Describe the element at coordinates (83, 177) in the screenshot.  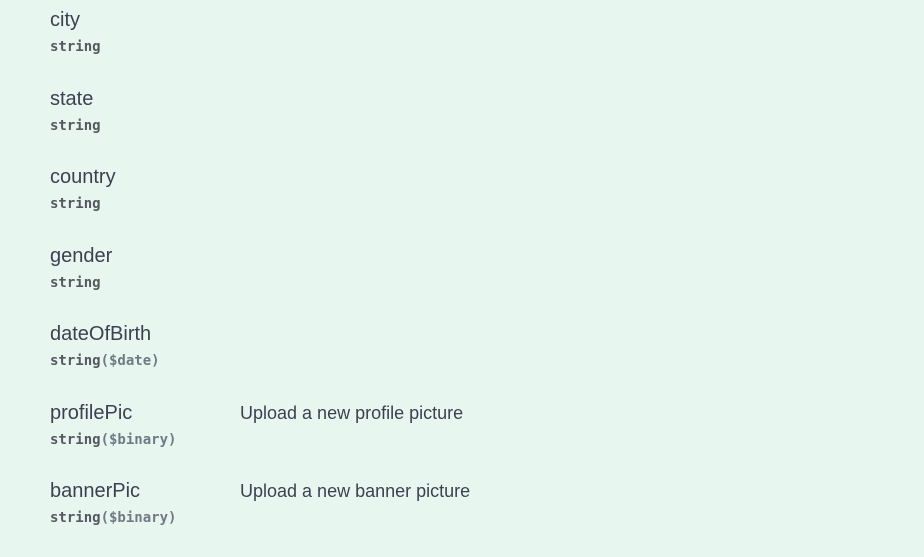
I see `property-name: country` at that location.